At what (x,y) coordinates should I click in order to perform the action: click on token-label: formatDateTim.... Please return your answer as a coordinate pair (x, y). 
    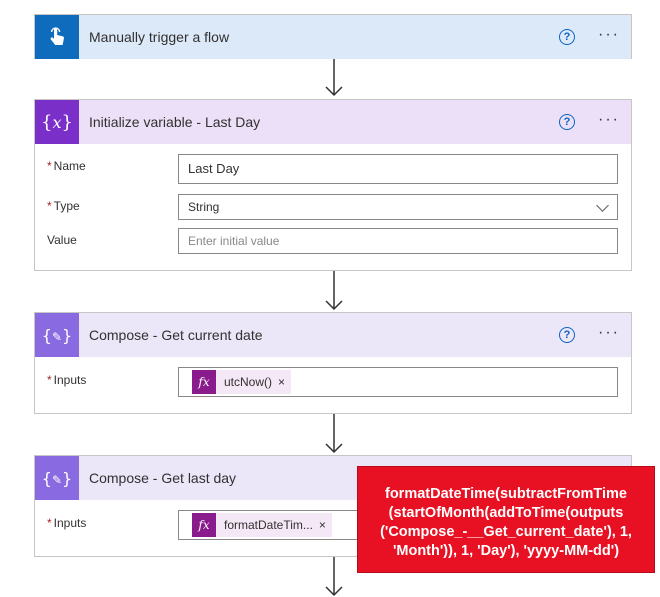
    Looking at the image, I should click on (268, 525).